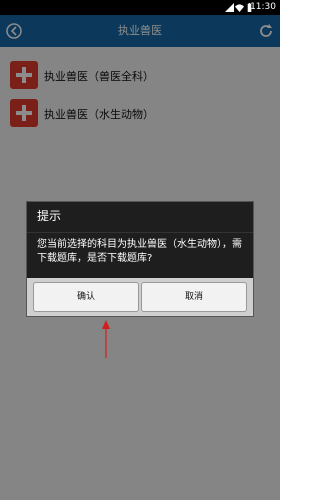  What do you see at coordinates (106, 339) in the screenshot?
I see `annotation-arrow-icon` at bounding box center [106, 339].